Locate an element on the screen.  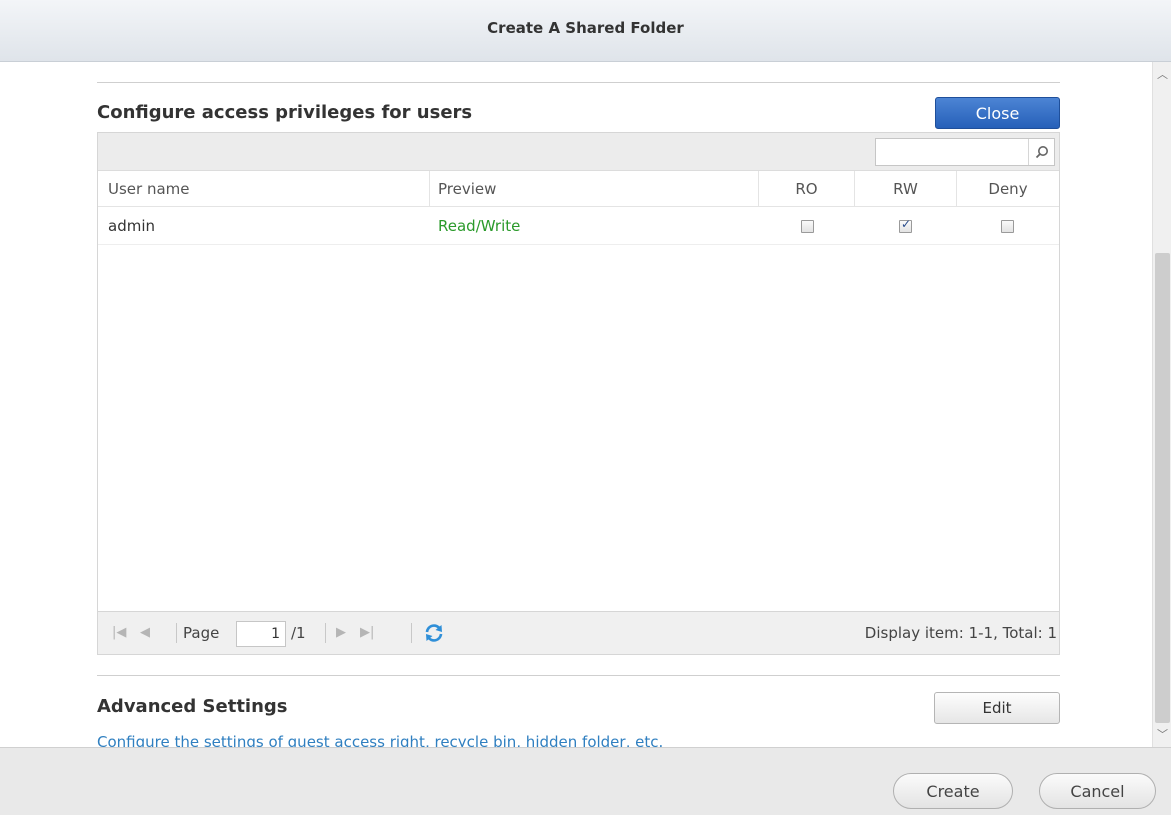
column-deny: Deny is located at coordinates (1008, 189).